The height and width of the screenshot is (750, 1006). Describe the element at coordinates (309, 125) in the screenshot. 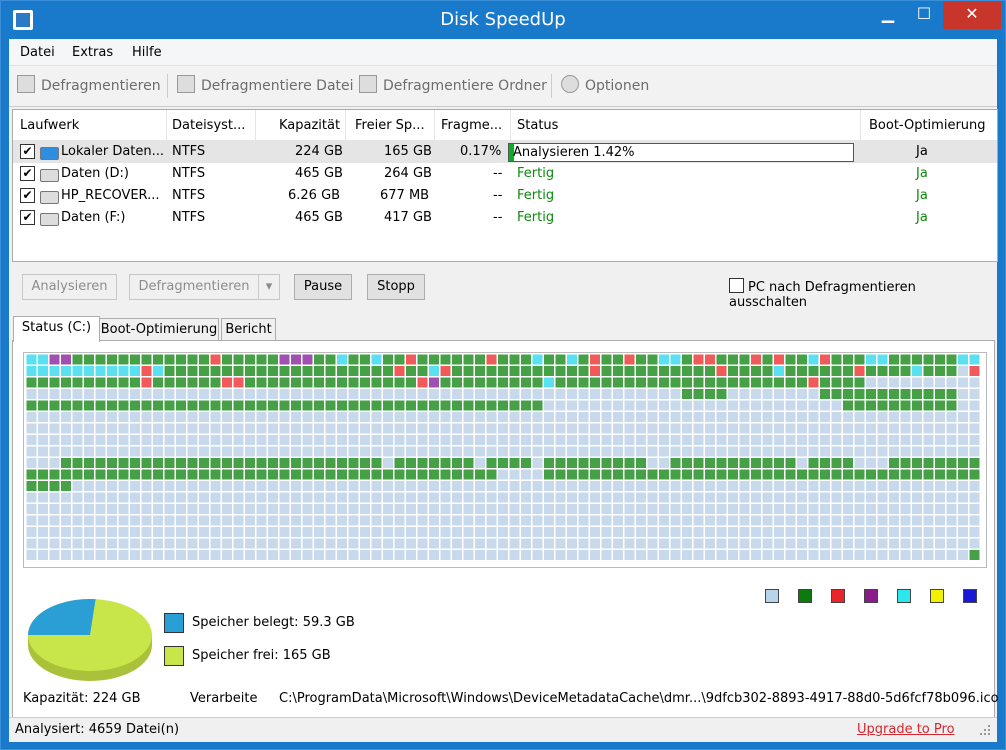

I see `col-kapazitaet: Kapazität` at that location.